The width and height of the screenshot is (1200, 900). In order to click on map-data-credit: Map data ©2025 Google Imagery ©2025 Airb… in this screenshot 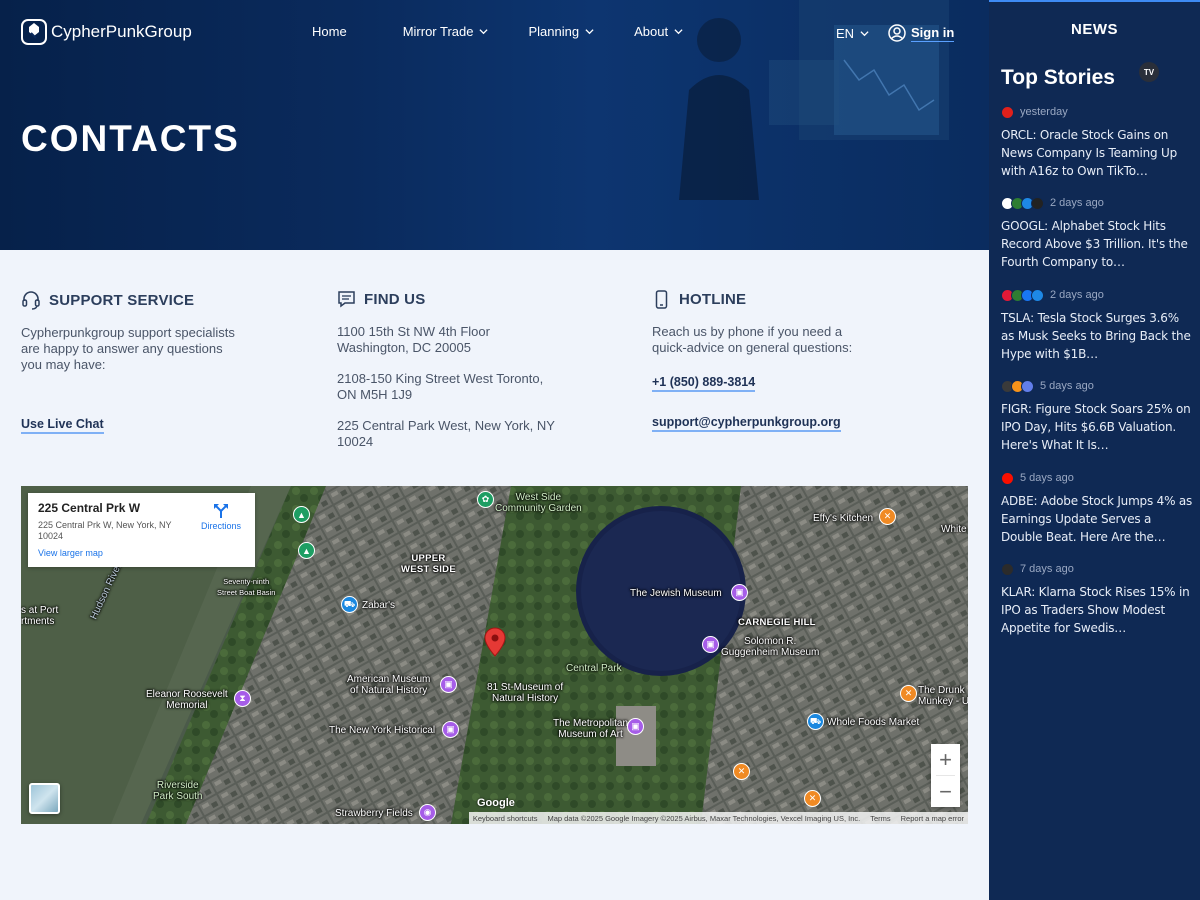, I will do `click(704, 818)`.